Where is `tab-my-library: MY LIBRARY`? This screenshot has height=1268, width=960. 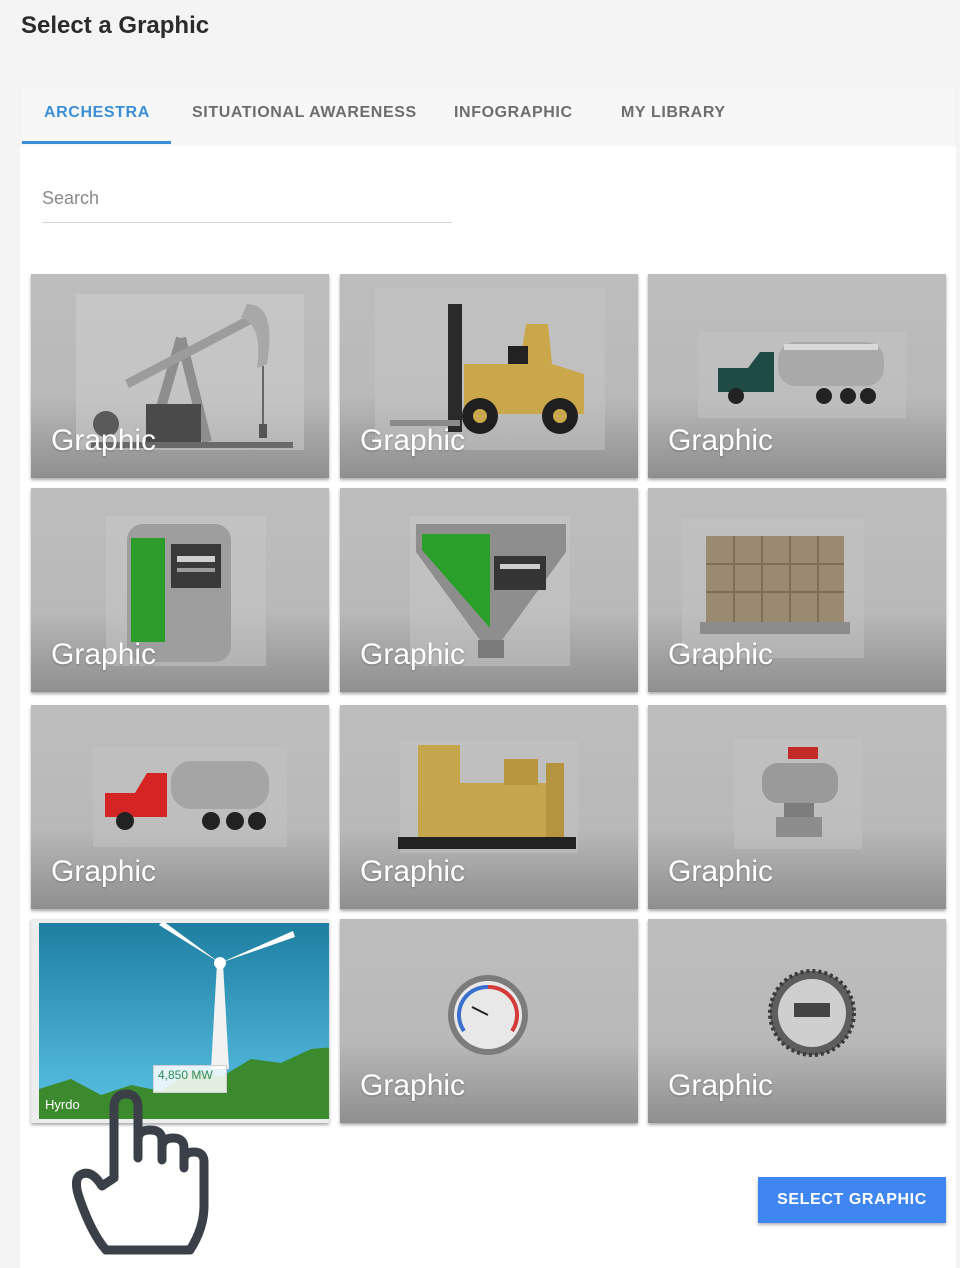
tab-my-library: MY LIBRARY is located at coordinates (673, 113).